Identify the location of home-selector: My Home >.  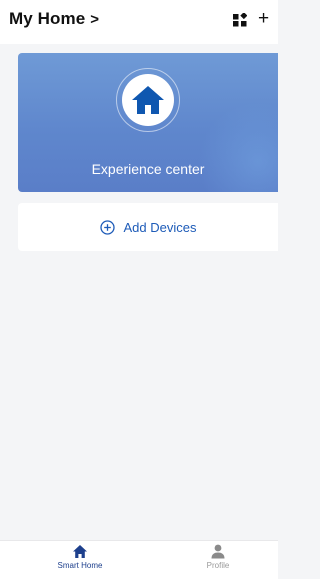
(54, 19).